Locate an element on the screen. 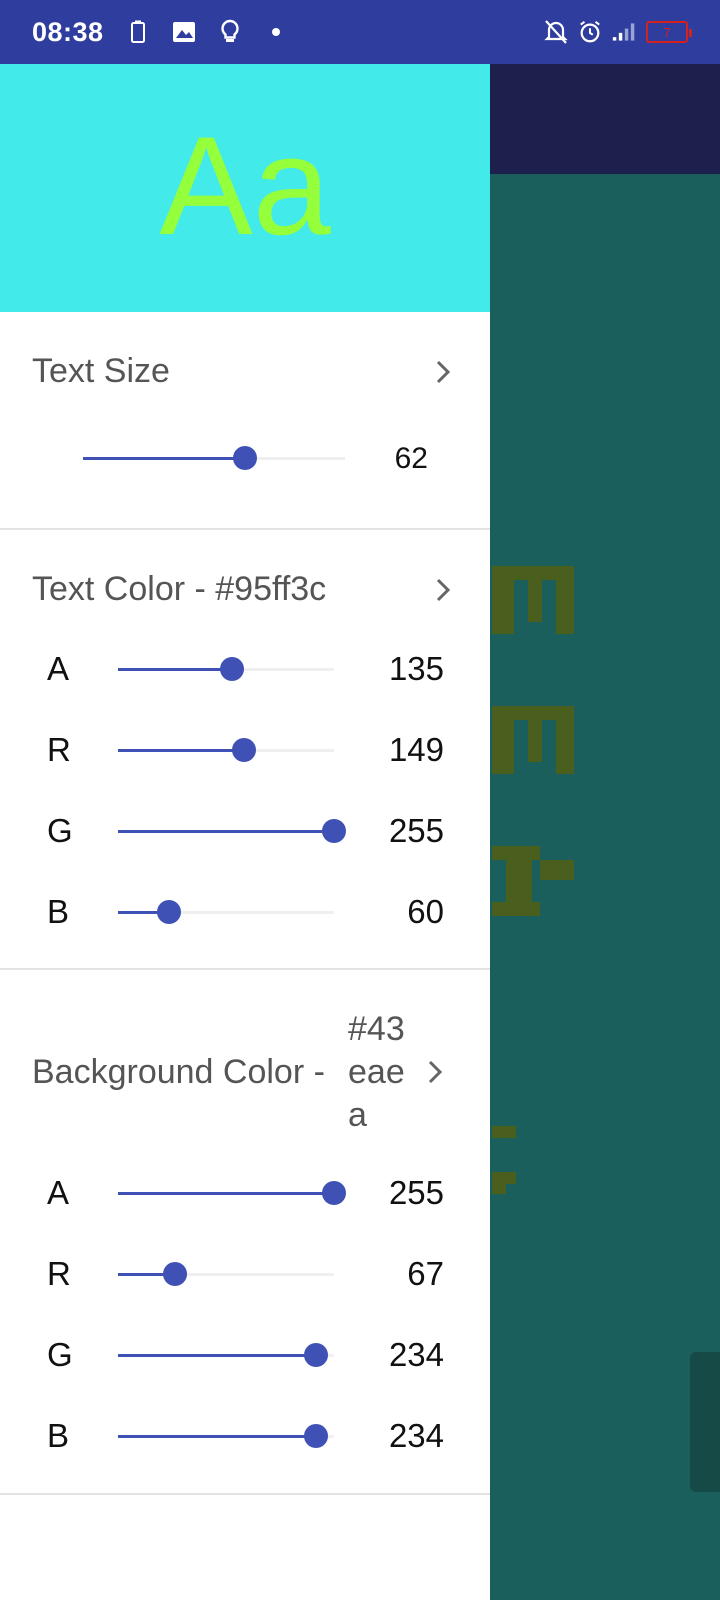 This screenshot has height=1600, width=720. background-color-slider-thumb-g is located at coordinates (316, 1355).